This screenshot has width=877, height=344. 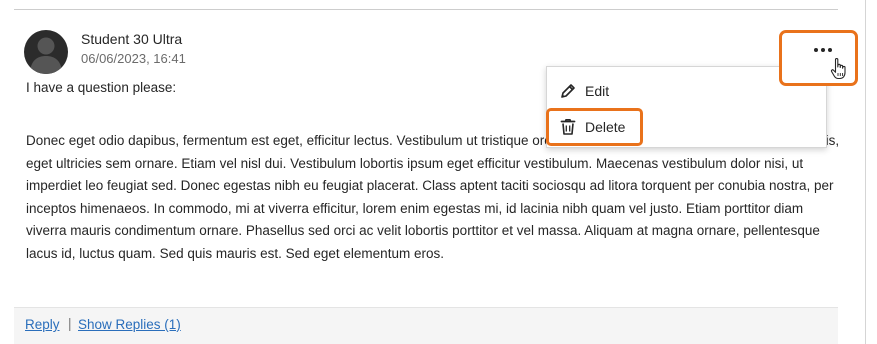 What do you see at coordinates (568, 91) in the screenshot?
I see `pencil-icon` at bounding box center [568, 91].